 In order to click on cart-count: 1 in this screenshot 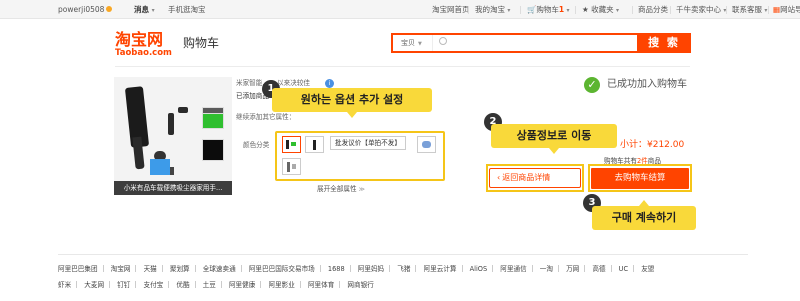, I will do `click(561, 9)`.